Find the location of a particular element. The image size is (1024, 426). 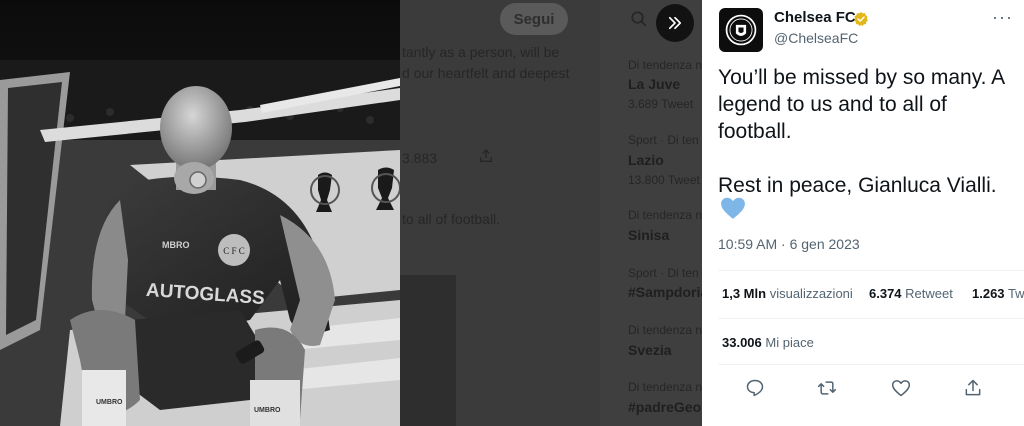

background-text-line: to all of football. is located at coordinates (451, 219).